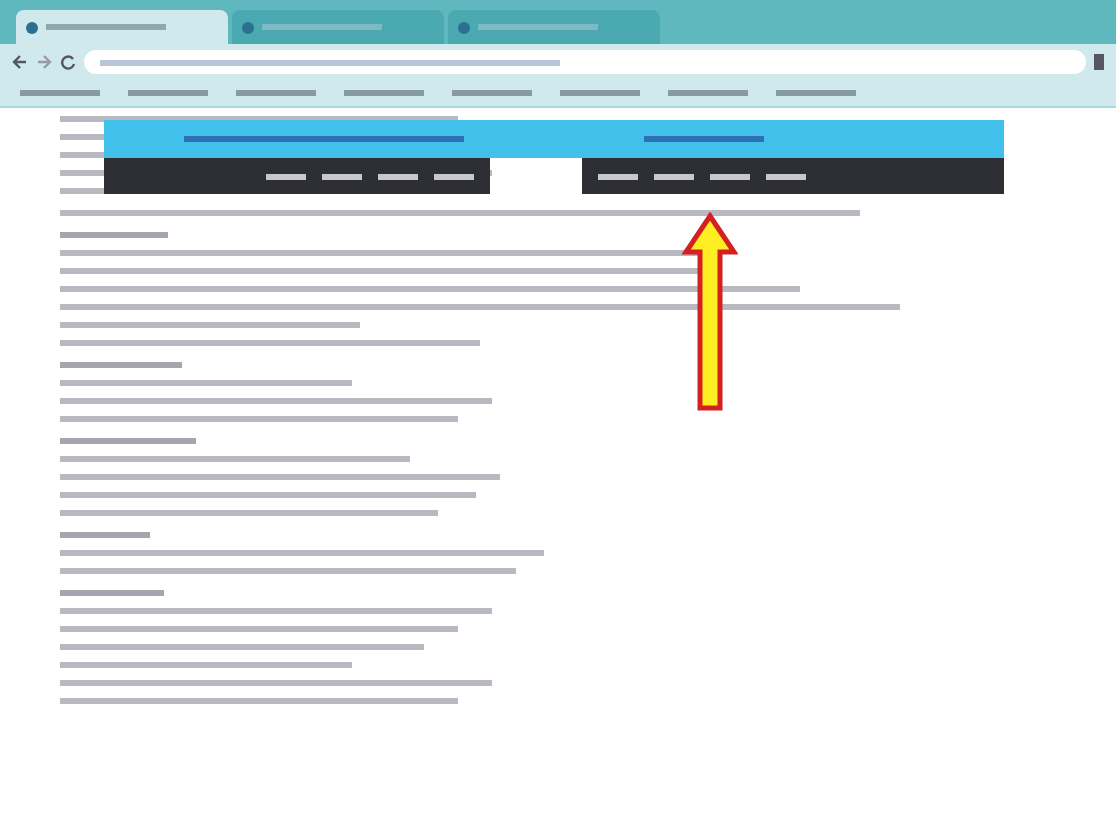  I want to click on extension-icon, so click(1099, 62).